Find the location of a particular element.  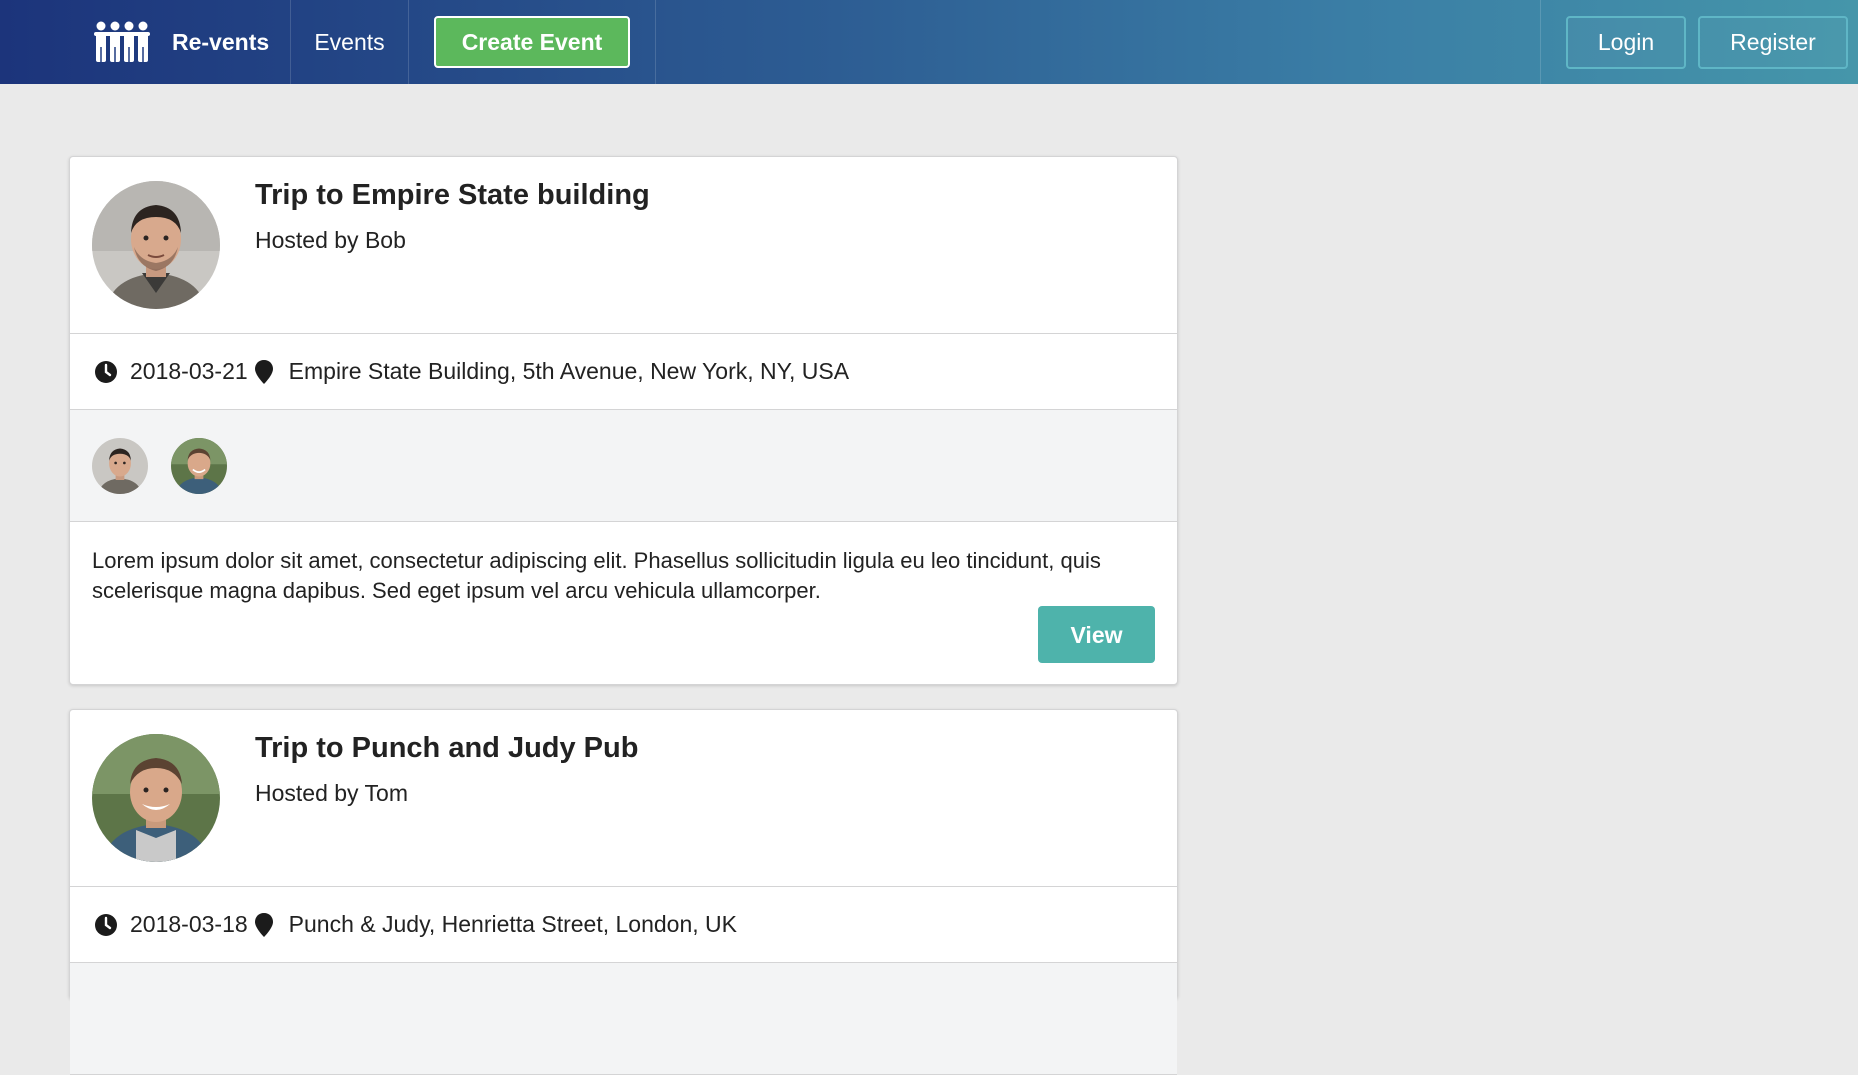

event-title: Trip to Punch and Judy Pub is located at coordinates (446, 748).